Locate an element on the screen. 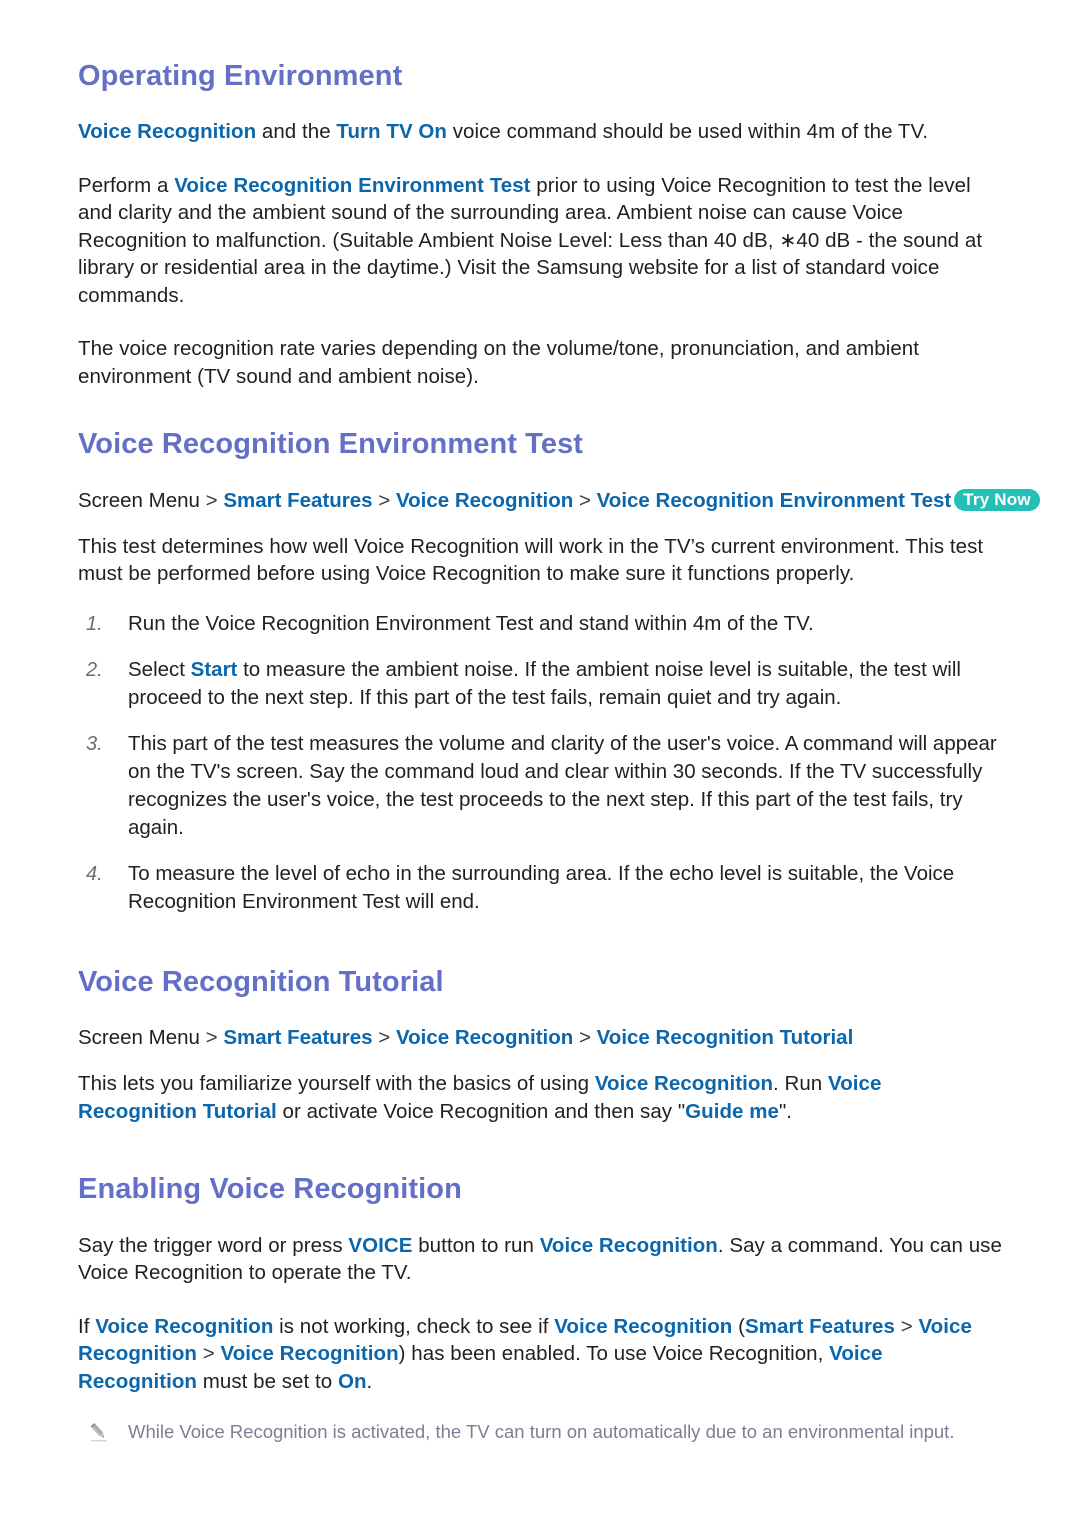  step-number: 3. is located at coordinates (94, 743).